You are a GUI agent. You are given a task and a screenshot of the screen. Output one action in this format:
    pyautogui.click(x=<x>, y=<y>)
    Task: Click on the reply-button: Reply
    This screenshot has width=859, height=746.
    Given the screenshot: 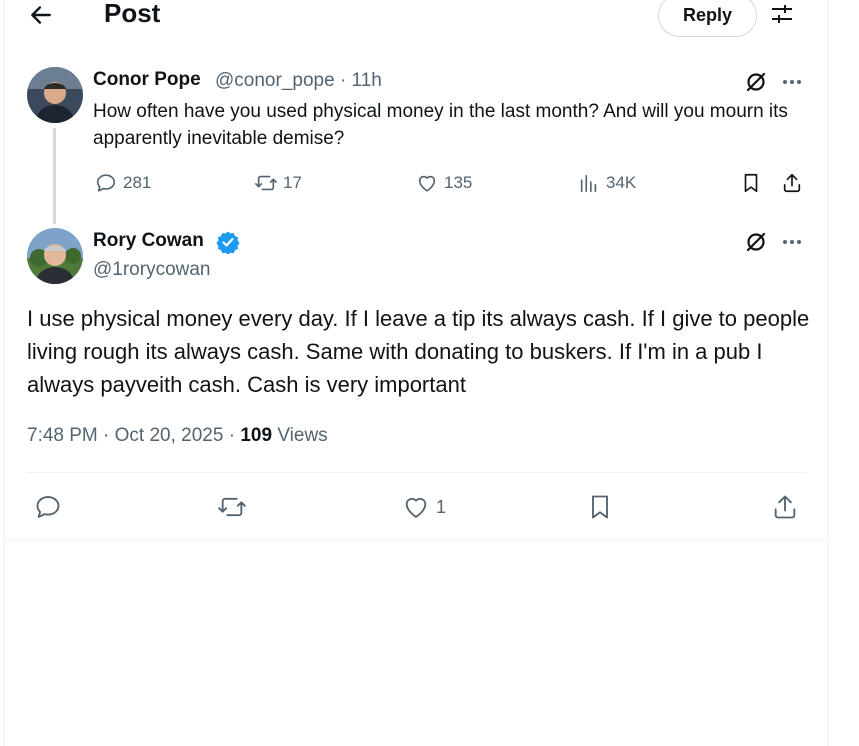 What is the action you would take?
    pyautogui.click(x=707, y=18)
    